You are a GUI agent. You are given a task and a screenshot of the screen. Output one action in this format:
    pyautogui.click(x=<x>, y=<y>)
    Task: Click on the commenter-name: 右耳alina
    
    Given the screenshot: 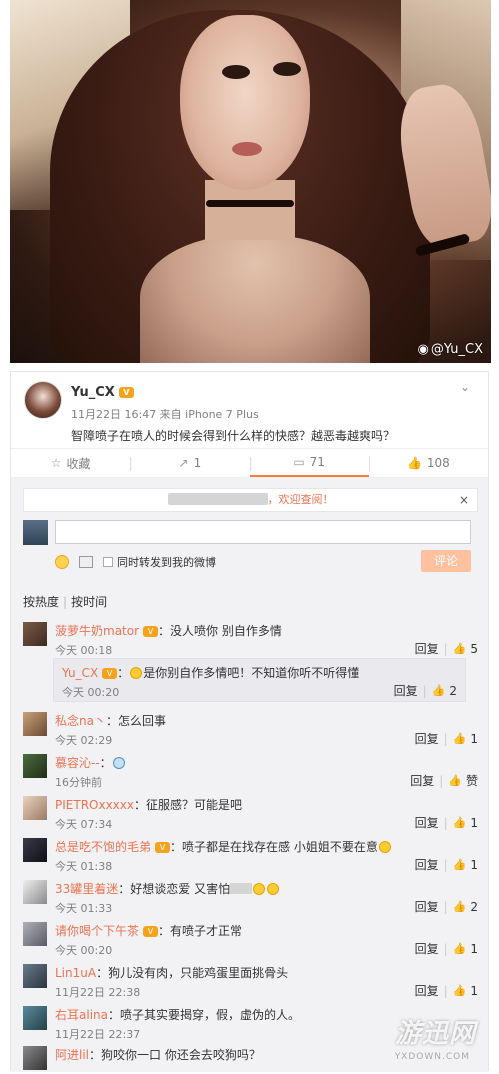 What is the action you would take?
    pyautogui.click(x=81, y=1015)
    